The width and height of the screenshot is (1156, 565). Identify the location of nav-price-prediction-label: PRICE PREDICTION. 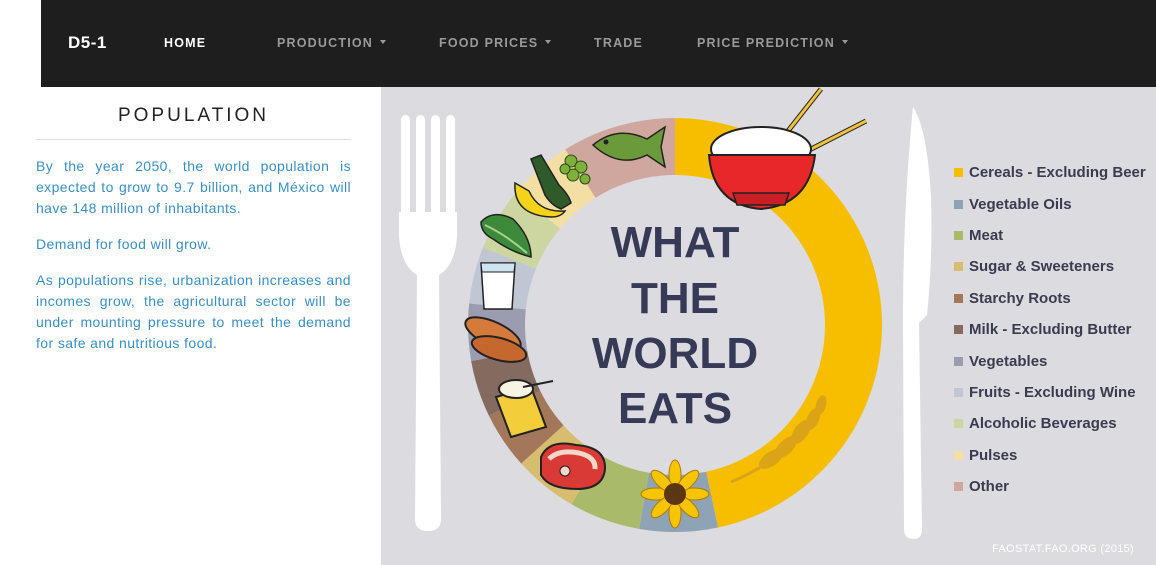
(766, 43).